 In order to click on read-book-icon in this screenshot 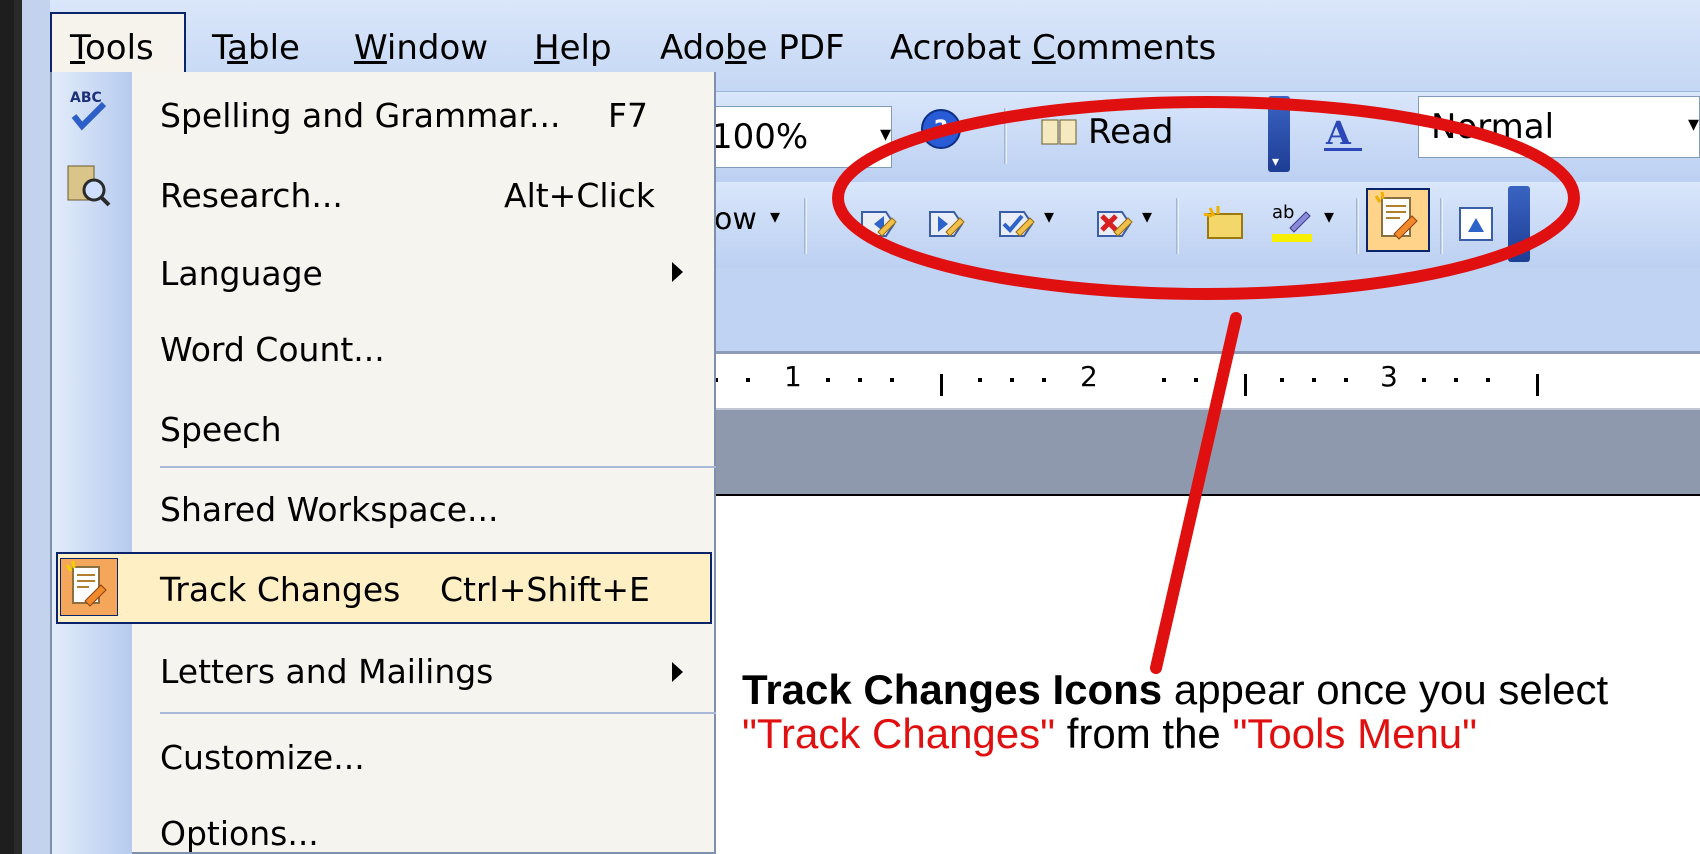, I will do `click(1060, 132)`.